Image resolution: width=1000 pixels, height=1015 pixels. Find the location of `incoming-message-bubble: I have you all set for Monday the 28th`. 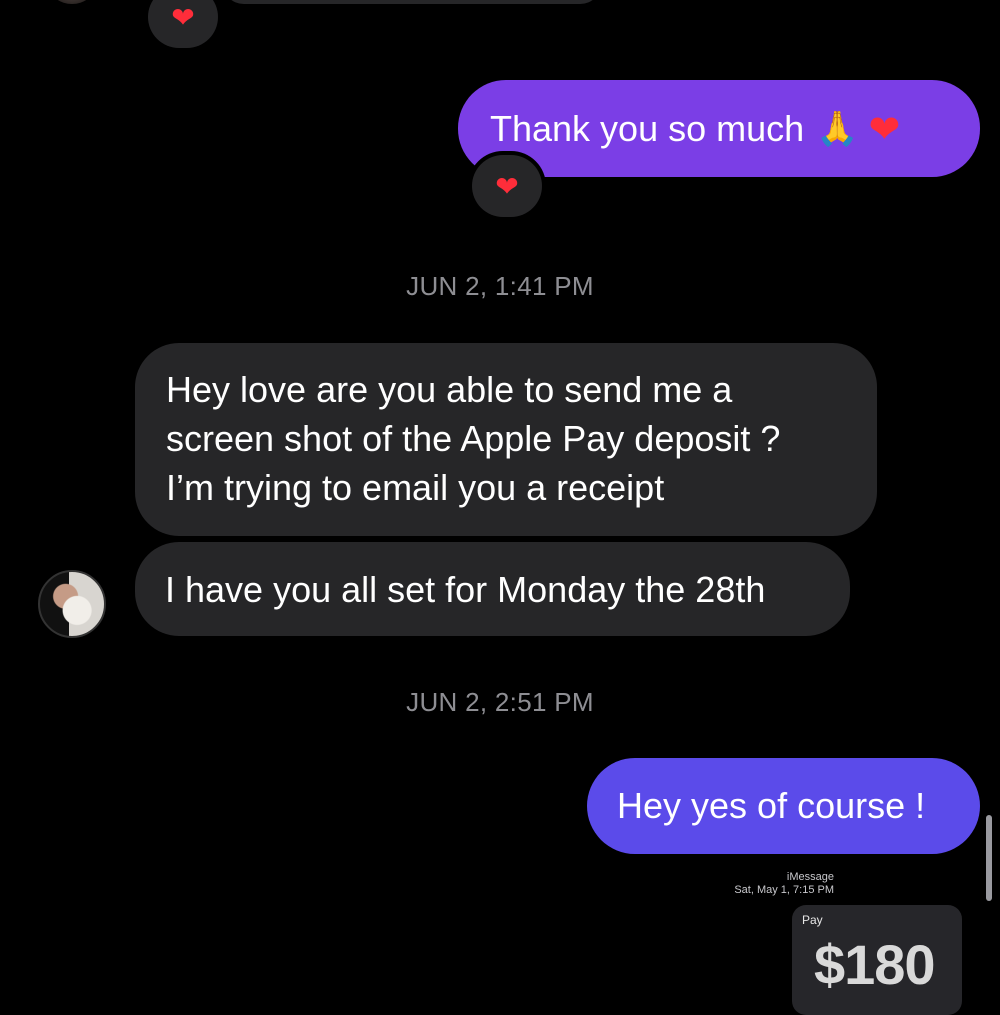

incoming-message-bubble: I have you all set for Monday the 28th is located at coordinates (492, 589).